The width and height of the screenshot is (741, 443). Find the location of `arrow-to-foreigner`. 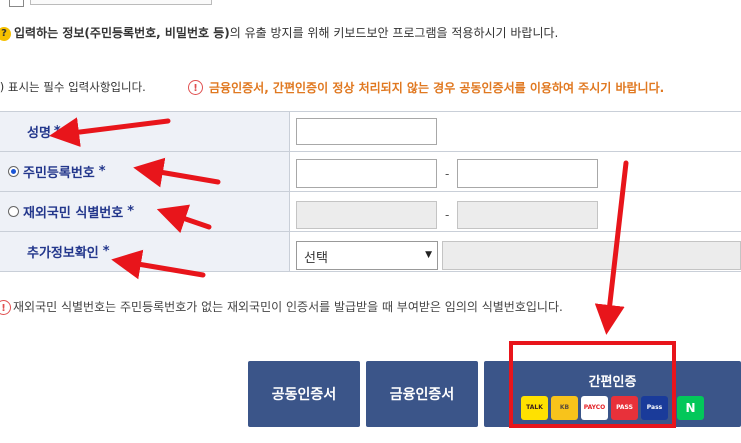

arrow-to-foreigner is located at coordinates (184, 219).